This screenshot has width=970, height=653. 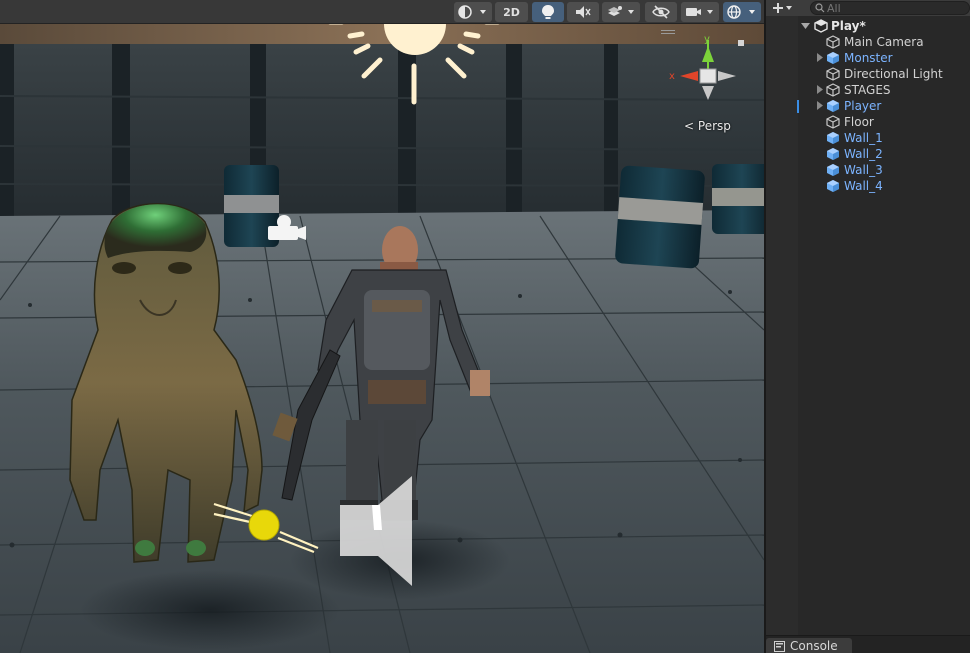 I want to click on hierarchy-item-stages: STAGES, so click(x=868, y=90).